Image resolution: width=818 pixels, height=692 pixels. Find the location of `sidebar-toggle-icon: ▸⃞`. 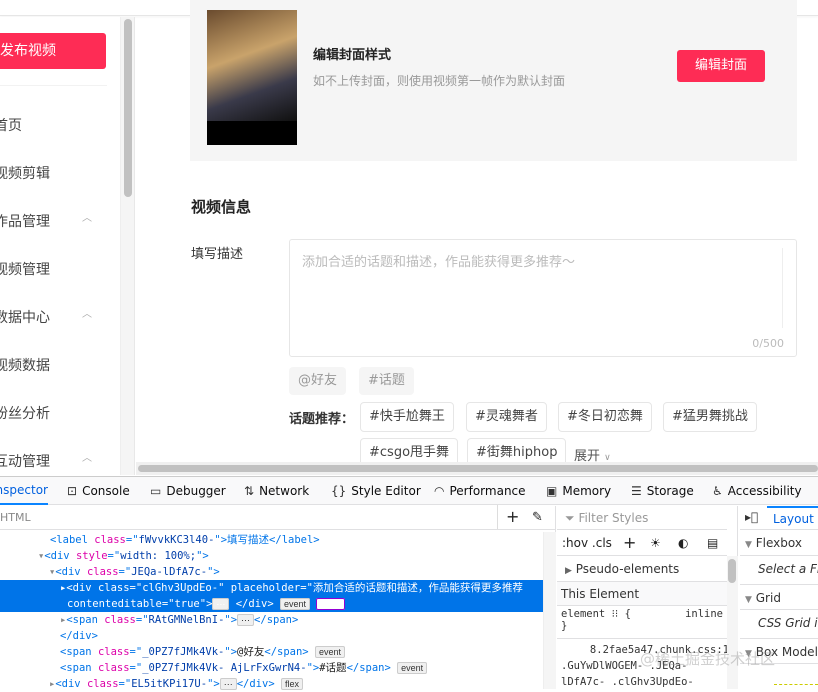

sidebar-toggle-icon: ▸⃞ is located at coordinates (751, 517).